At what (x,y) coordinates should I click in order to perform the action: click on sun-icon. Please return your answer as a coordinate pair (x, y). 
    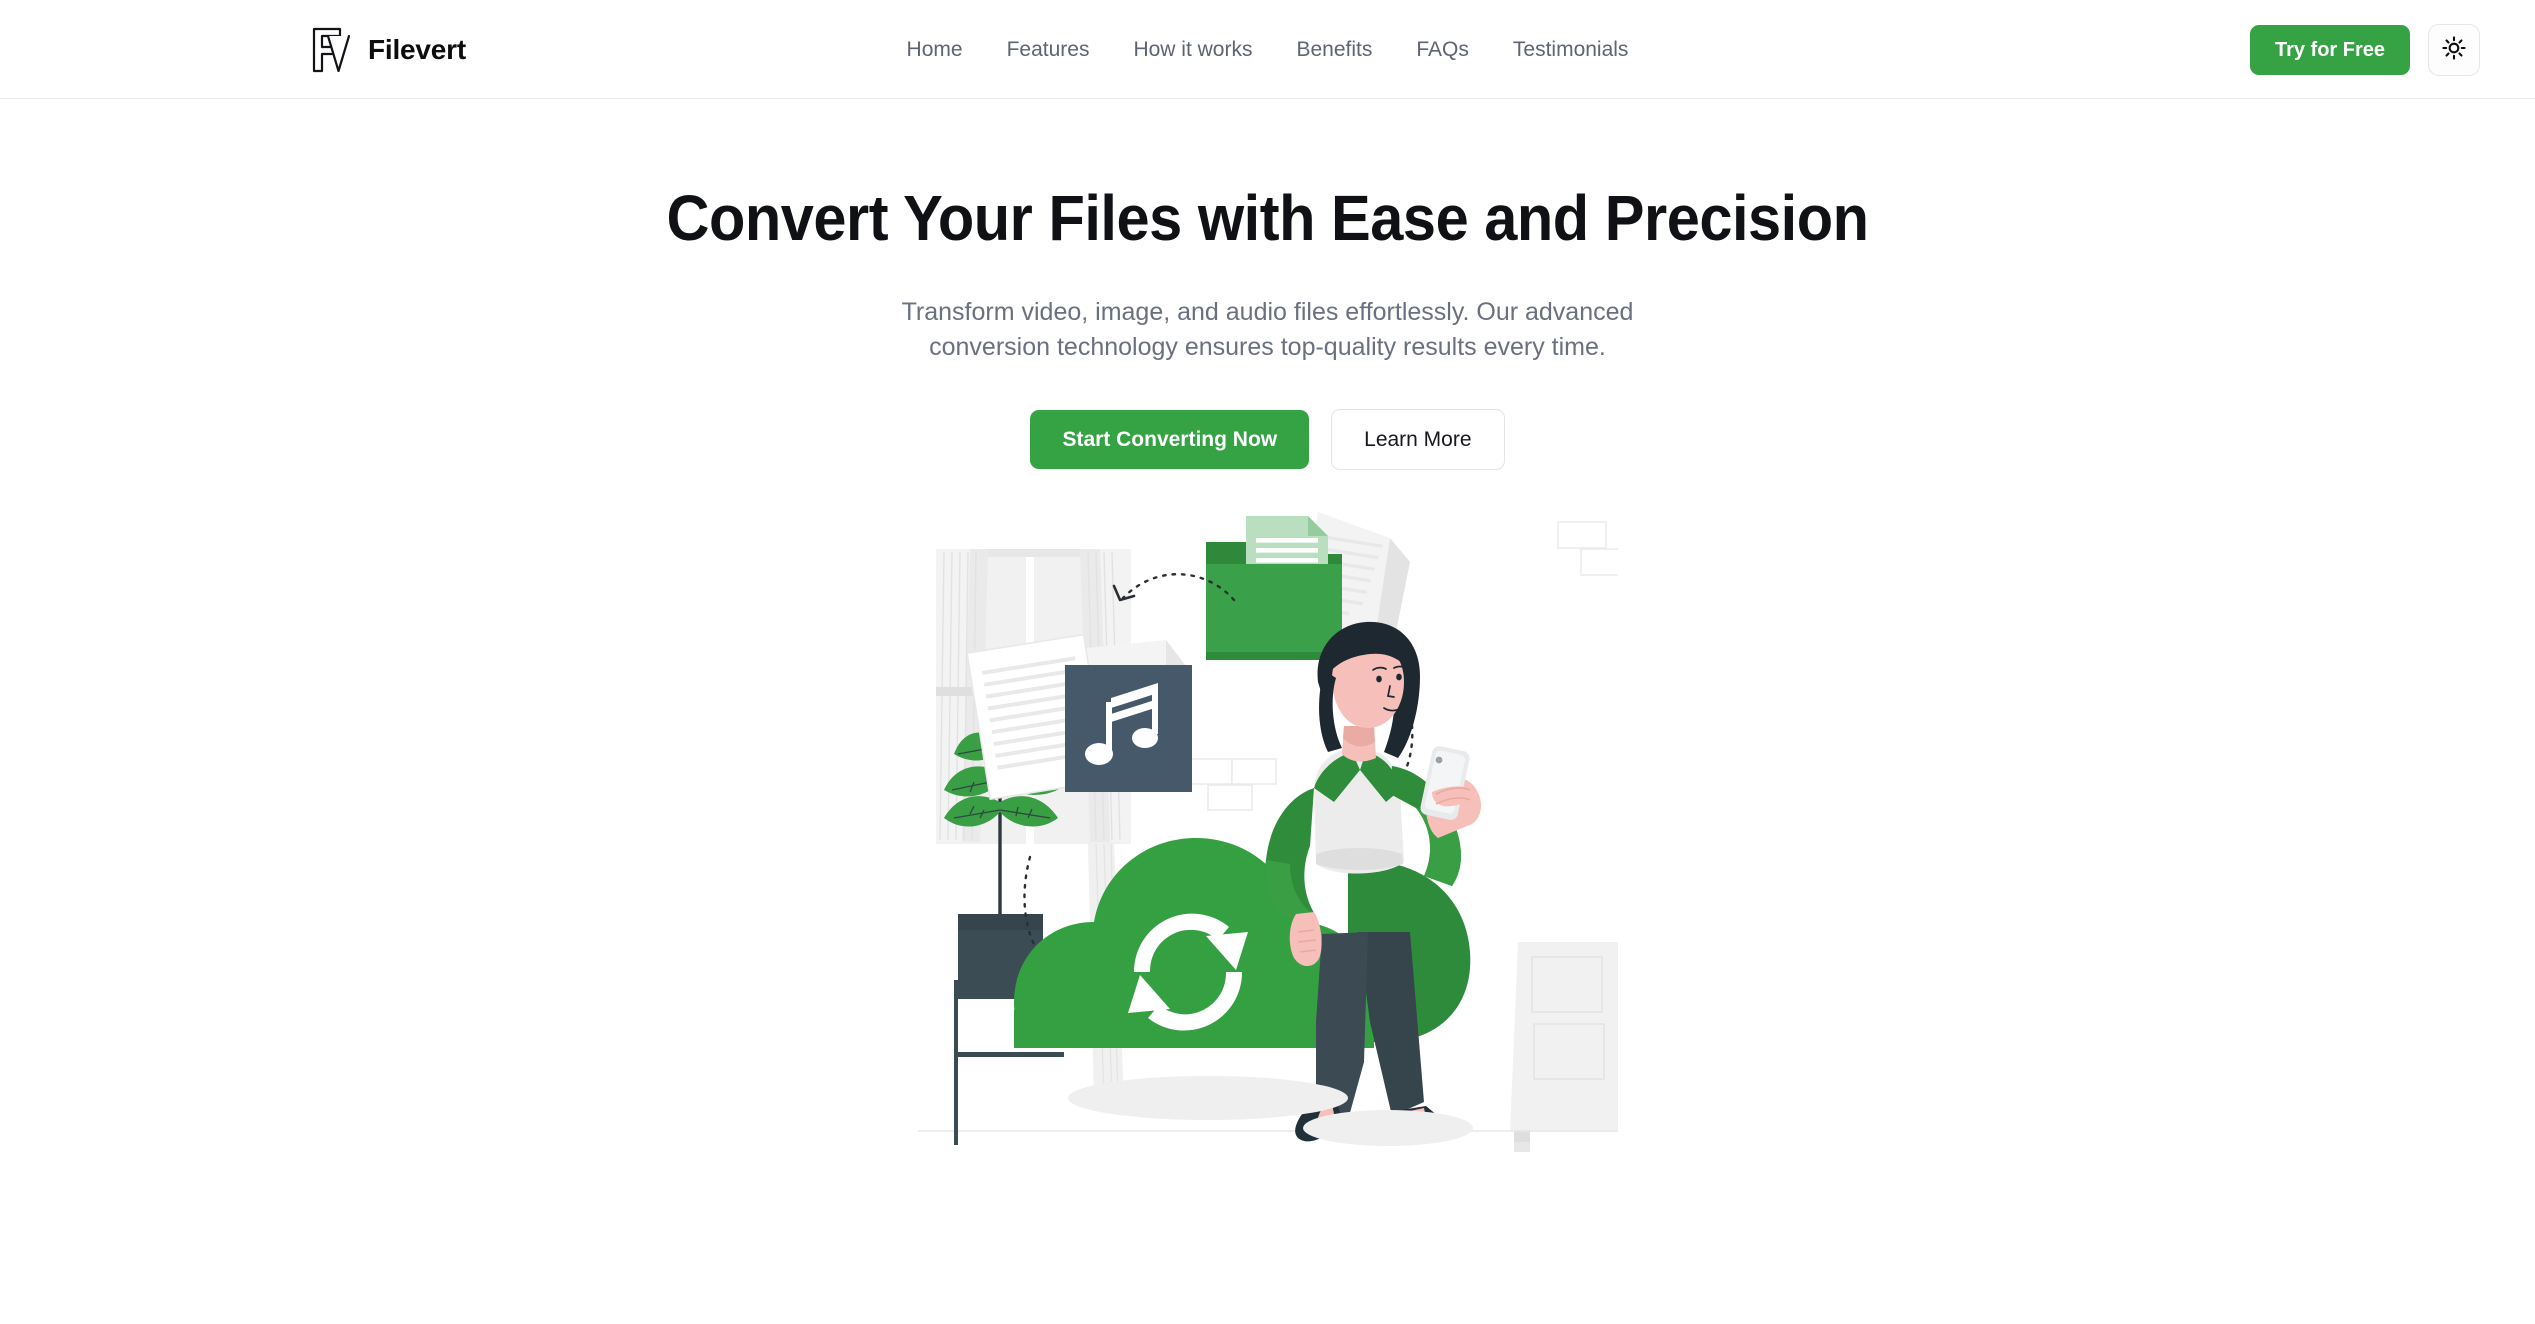
    Looking at the image, I should click on (2454, 49).